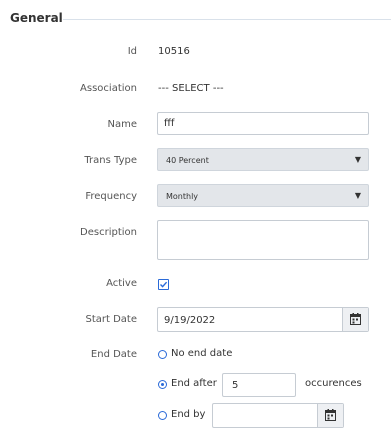 The image size is (391, 441). What do you see at coordinates (113, 354) in the screenshot?
I see `end-date-label: End Date` at bounding box center [113, 354].